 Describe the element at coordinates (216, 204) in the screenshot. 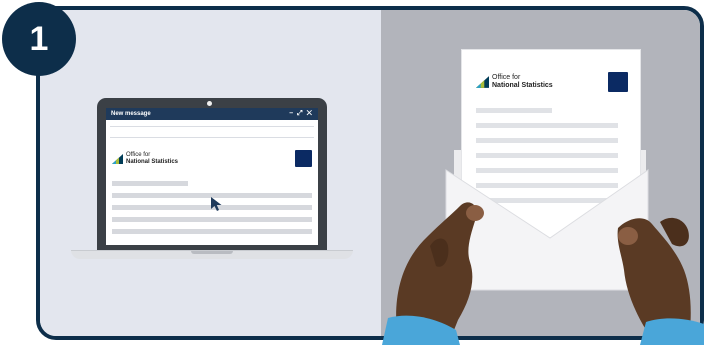

I see `mouse-cursor-icon` at that location.